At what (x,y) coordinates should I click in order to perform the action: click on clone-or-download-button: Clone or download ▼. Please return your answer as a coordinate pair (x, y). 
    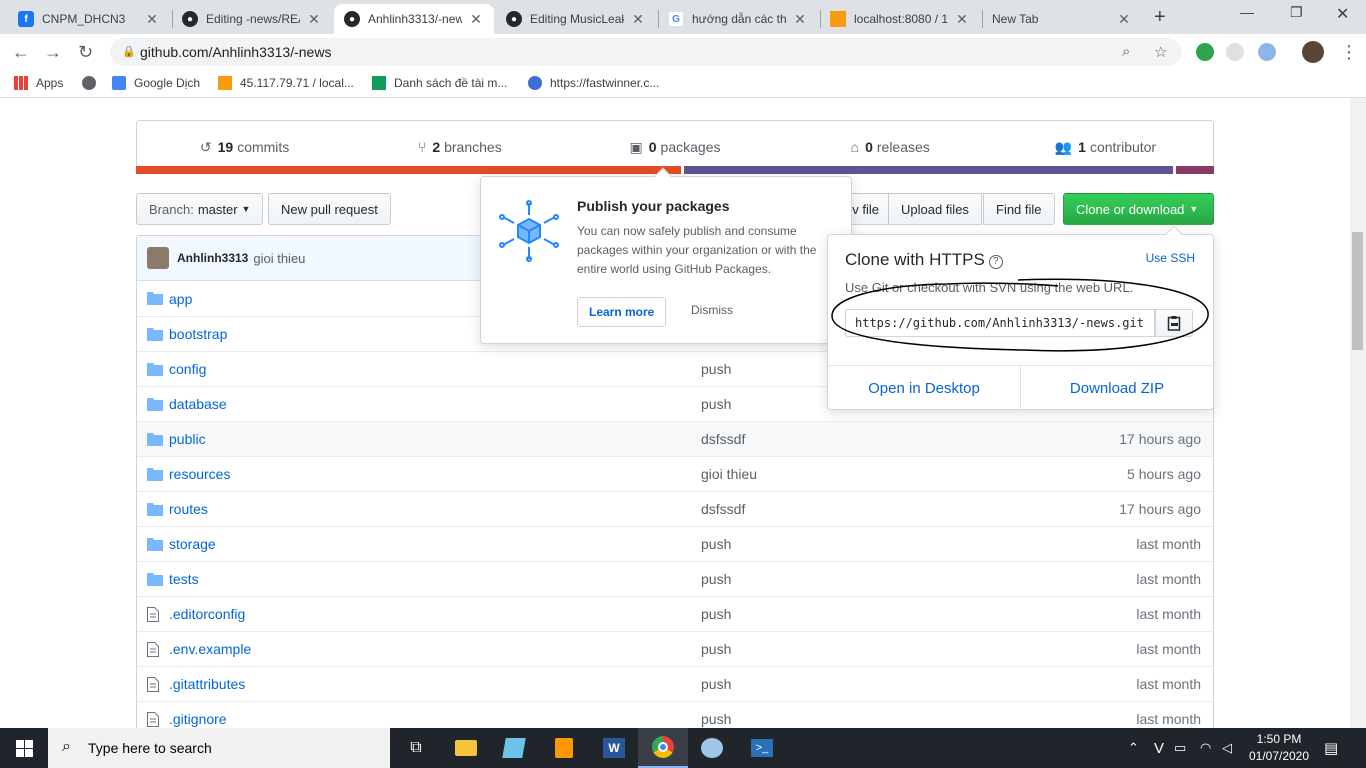
    Looking at the image, I should click on (1138, 209).